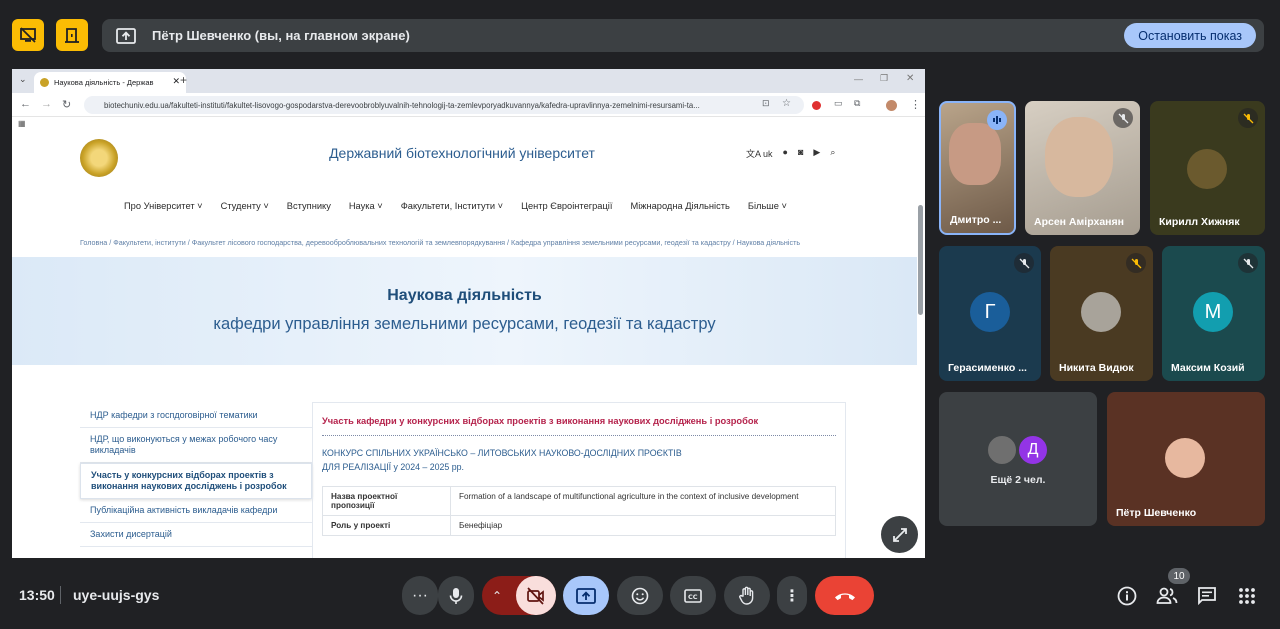 The image size is (1280, 629). I want to click on menu-item: Про Університет ˅, so click(163, 206).